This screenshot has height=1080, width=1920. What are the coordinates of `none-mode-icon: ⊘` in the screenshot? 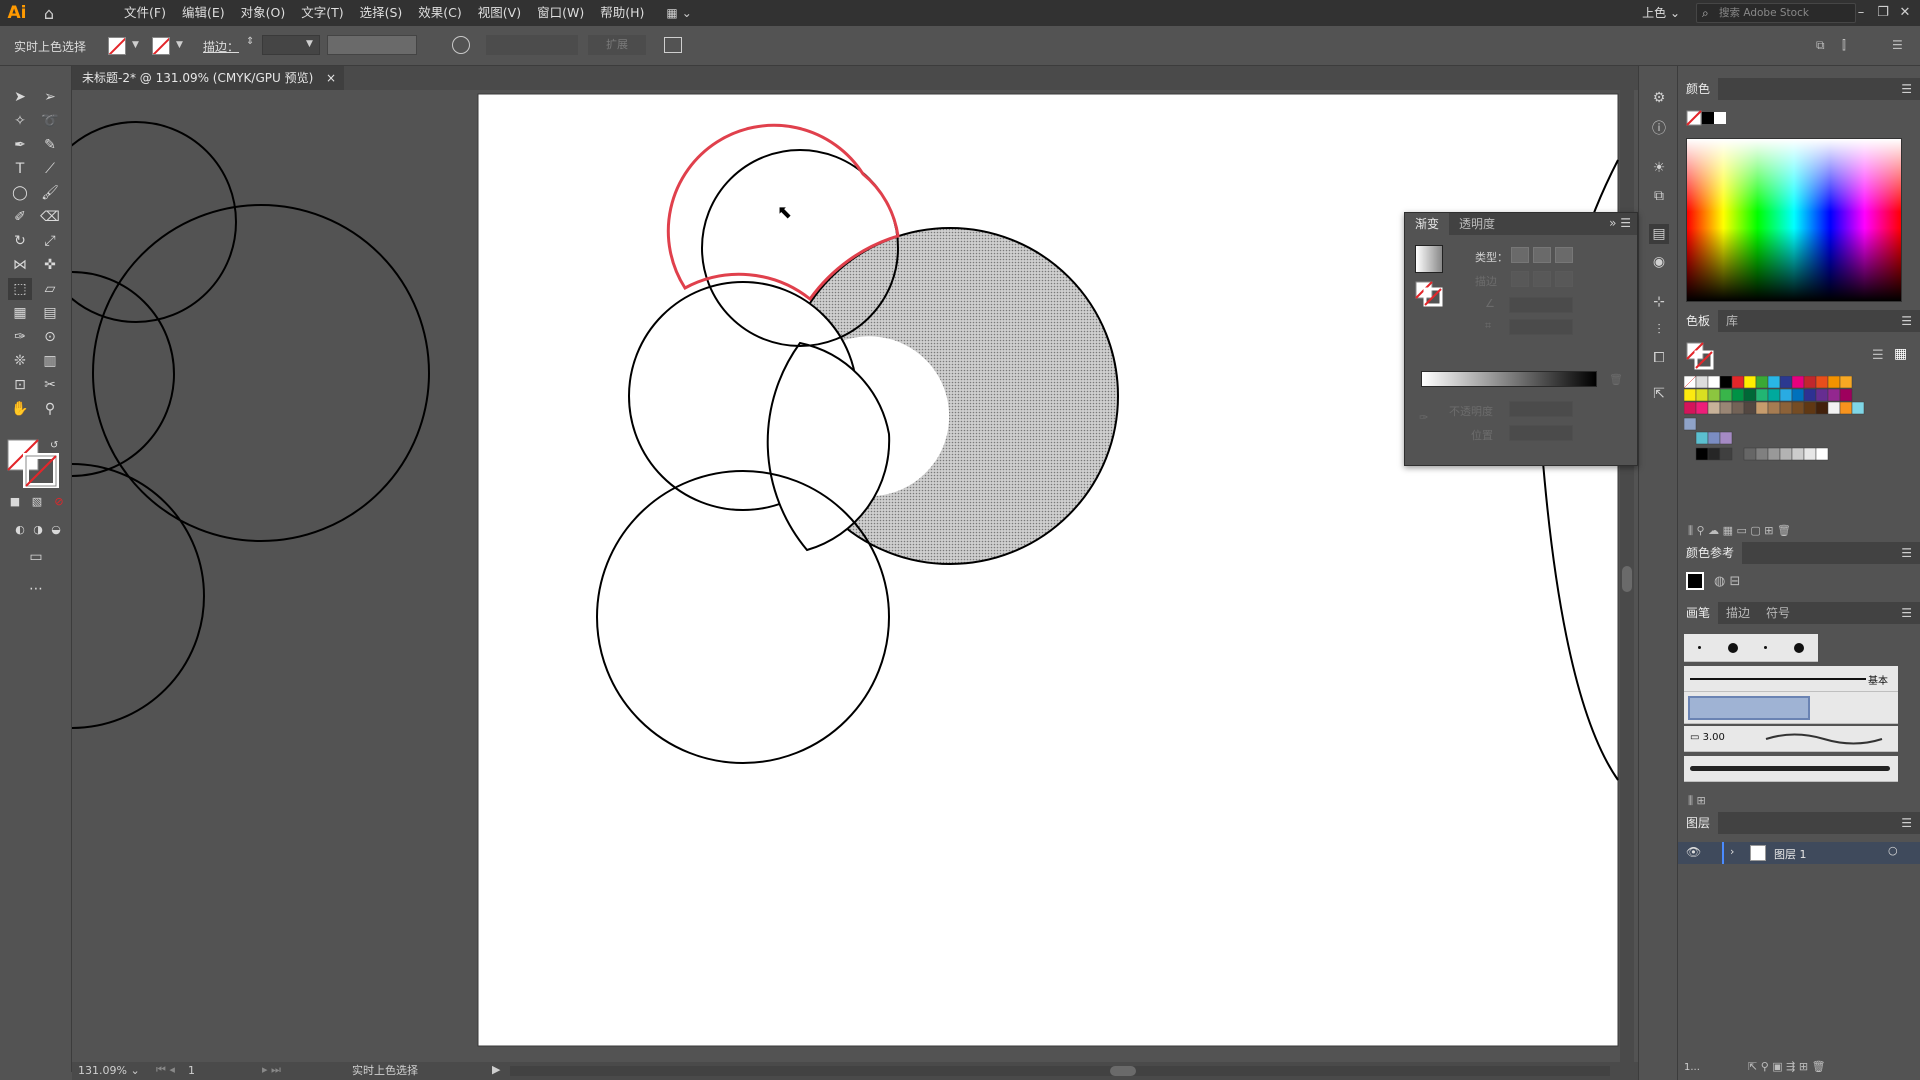 It's located at (59, 501).